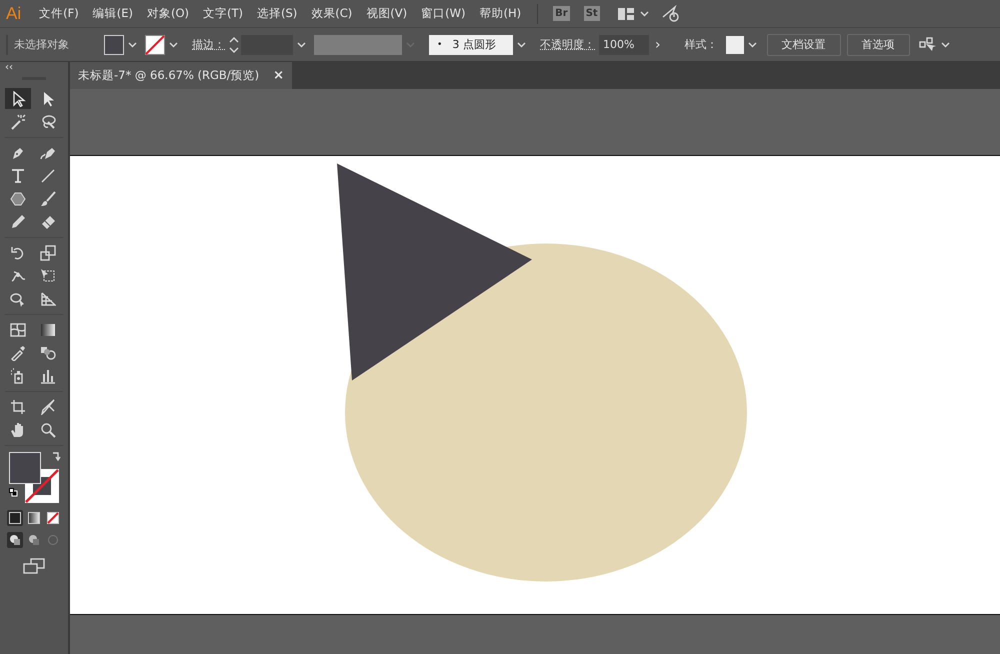  Describe the element at coordinates (48, 176) in the screenshot. I see `line-icon` at that location.